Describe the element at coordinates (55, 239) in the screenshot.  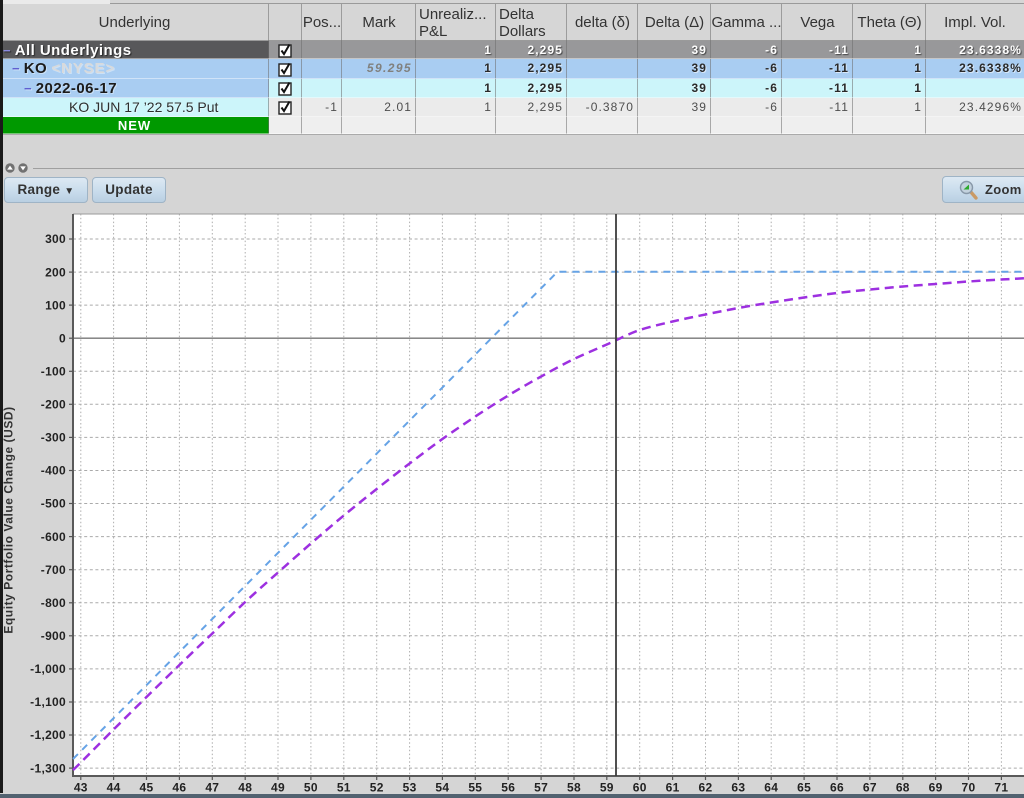
I see `svg-text: 300` at that location.